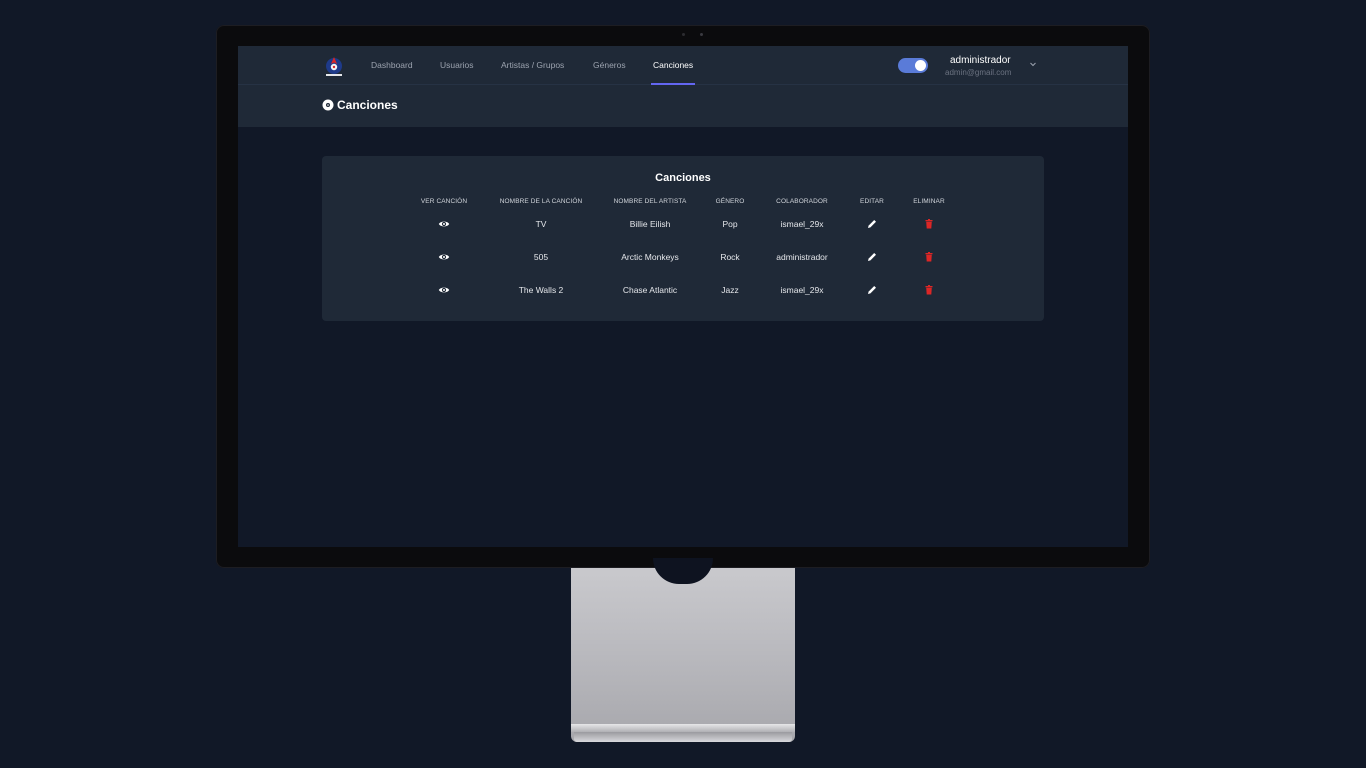  I want to click on col-header-artista: Nombre del artista, so click(650, 201).